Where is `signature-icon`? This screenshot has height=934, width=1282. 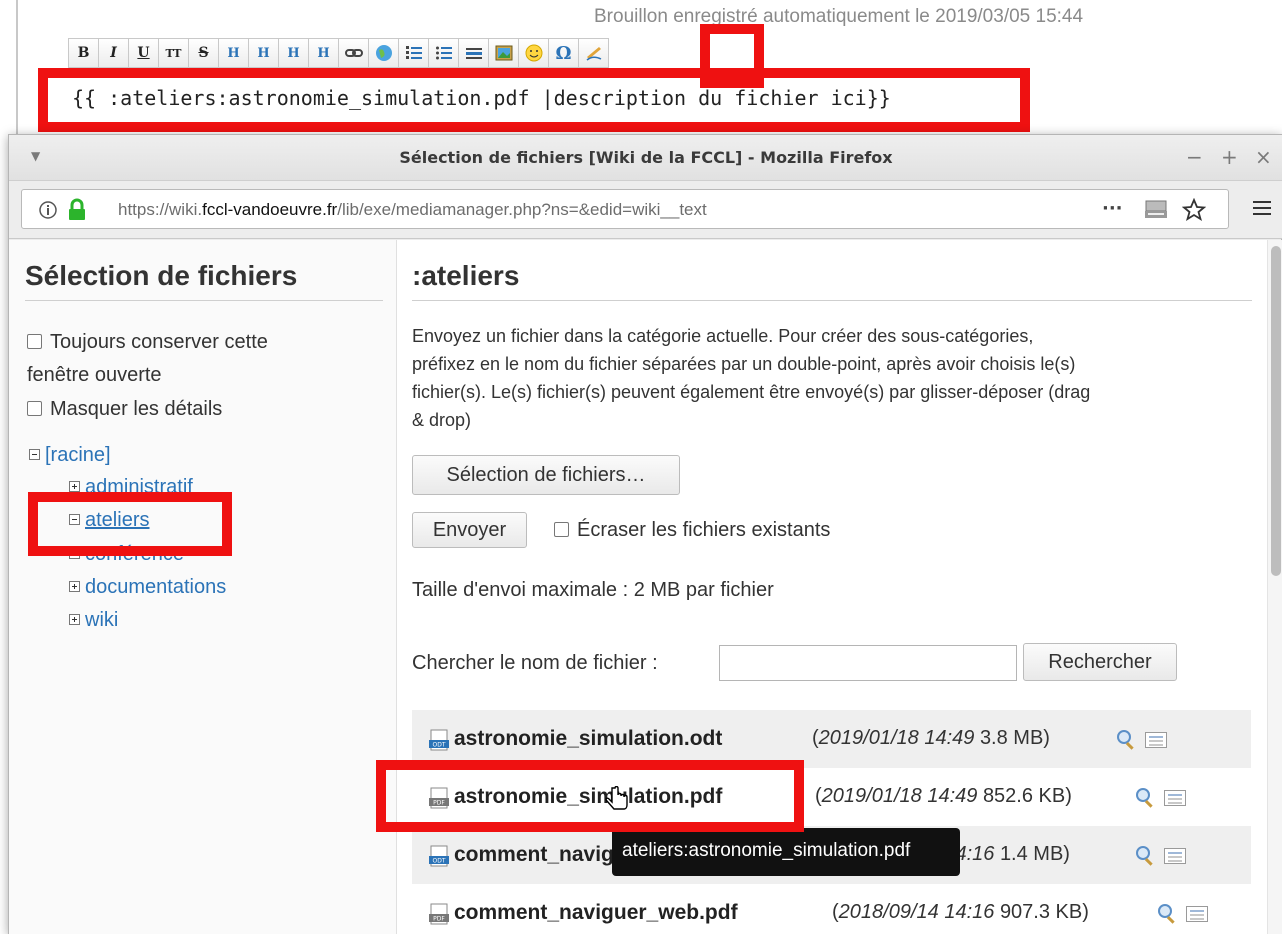 signature-icon is located at coordinates (593, 54).